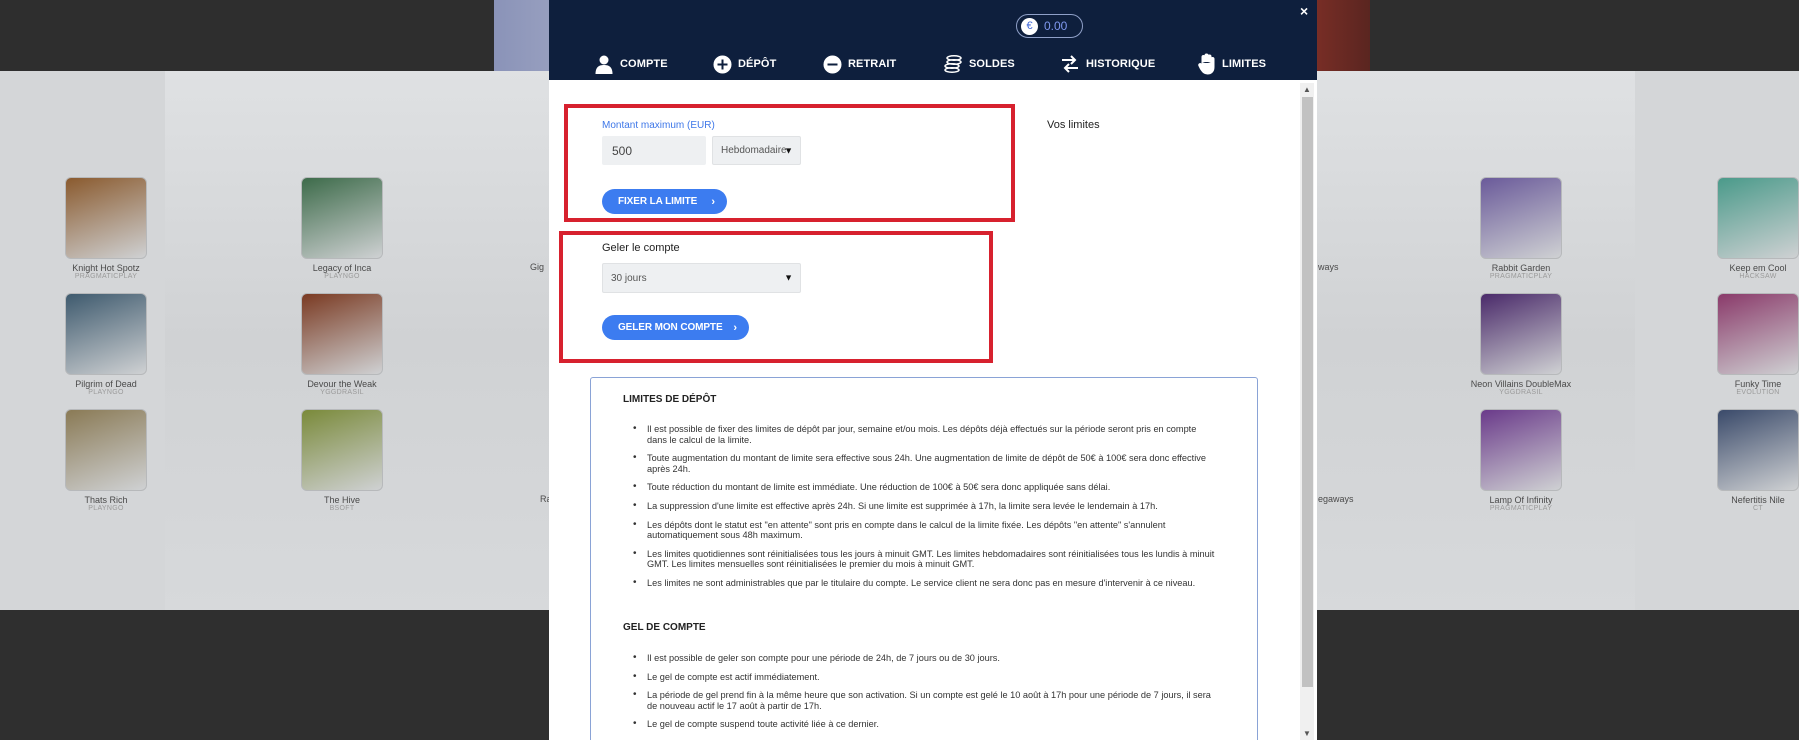 This screenshot has width=1799, height=740. Describe the element at coordinates (604, 64) in the screenshot. I see `user-icon` at that location.